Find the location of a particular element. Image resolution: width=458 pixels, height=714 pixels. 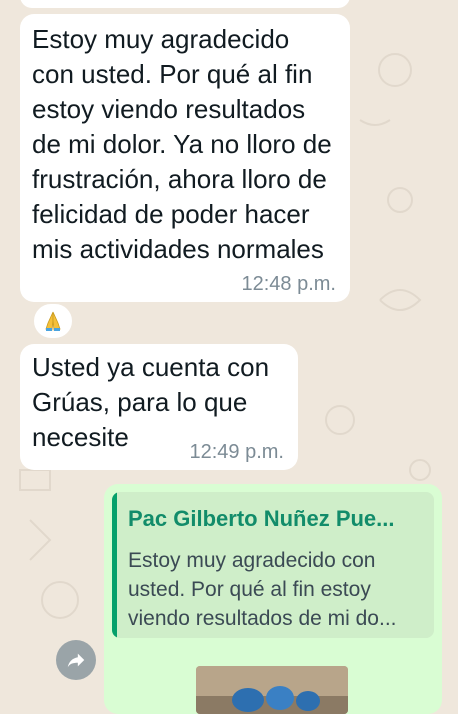

folded-hands-icon is located at coordinates (53, 321).